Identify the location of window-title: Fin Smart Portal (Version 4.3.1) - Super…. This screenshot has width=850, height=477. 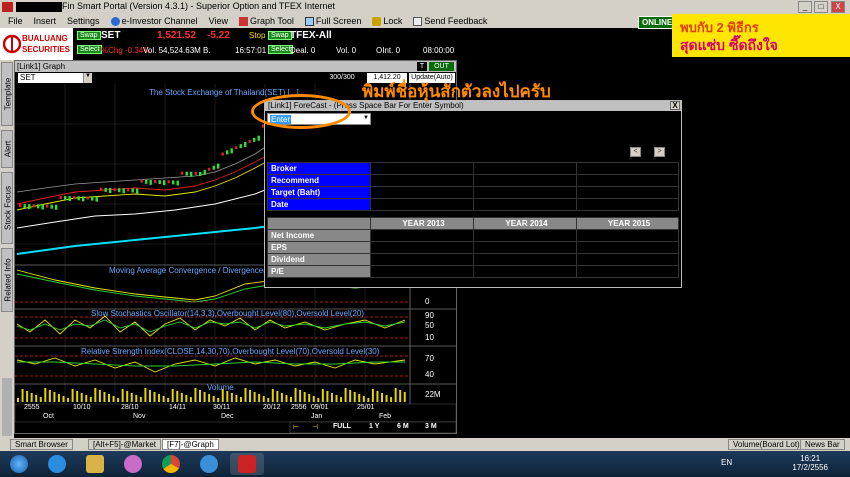
(198, 6).